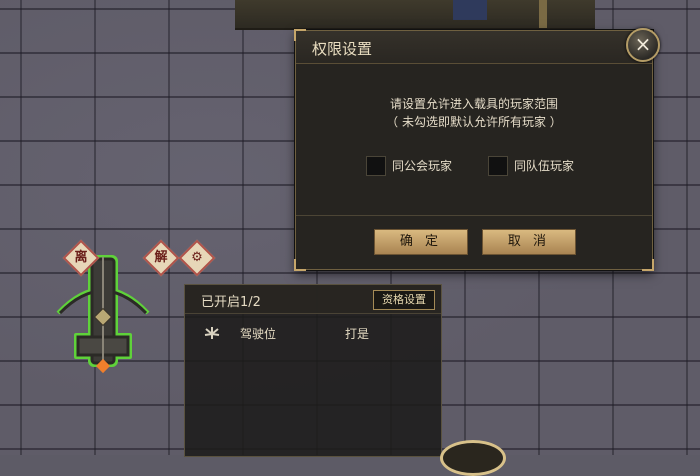  Describe the element at coordinates (212, 333) in the screenshot. I see `wheel-icon` at that location.